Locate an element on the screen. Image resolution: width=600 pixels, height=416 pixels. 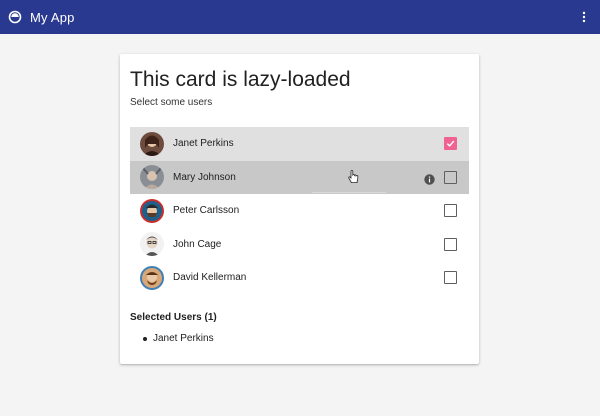
card-title: This card is lazy-loaded is located at coordinates (240, 79).